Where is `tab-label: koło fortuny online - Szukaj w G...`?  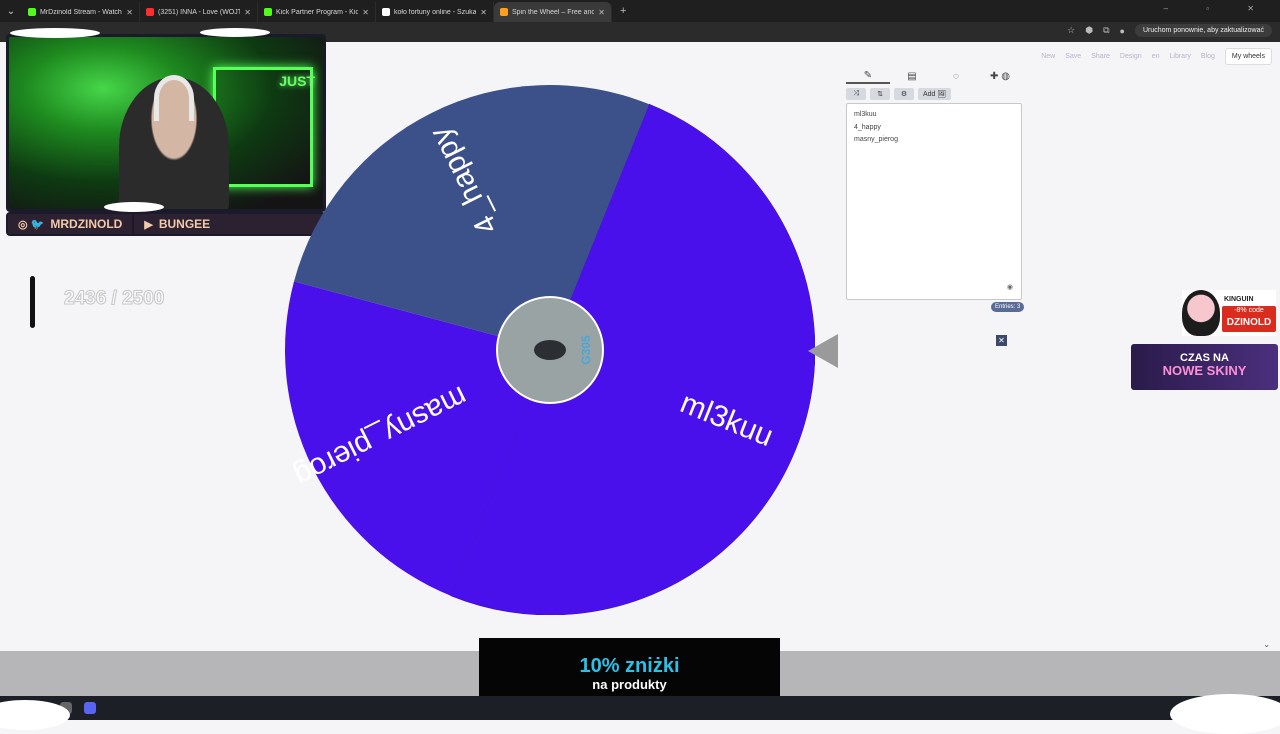 tab-label: koło fortuny online - Szukaj w G... is located at coordinates (435, 12).